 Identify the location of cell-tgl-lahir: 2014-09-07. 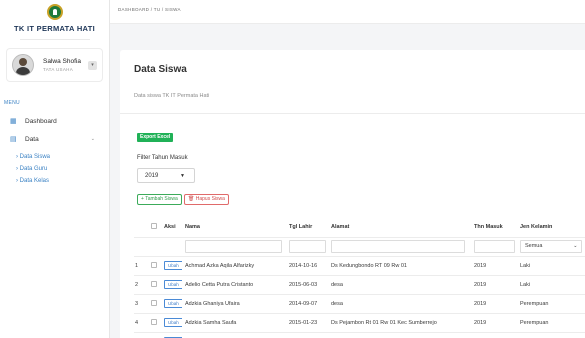
(307, 304).